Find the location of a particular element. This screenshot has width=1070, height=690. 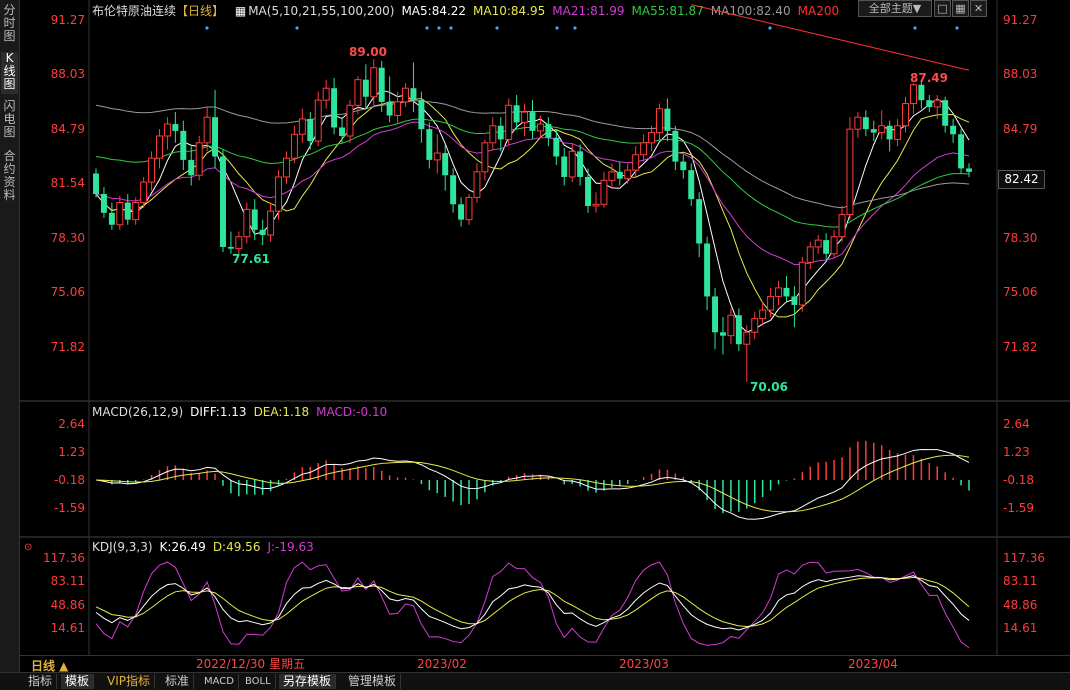

low-annotation: 77.61 is located at coordinates (251, 259).